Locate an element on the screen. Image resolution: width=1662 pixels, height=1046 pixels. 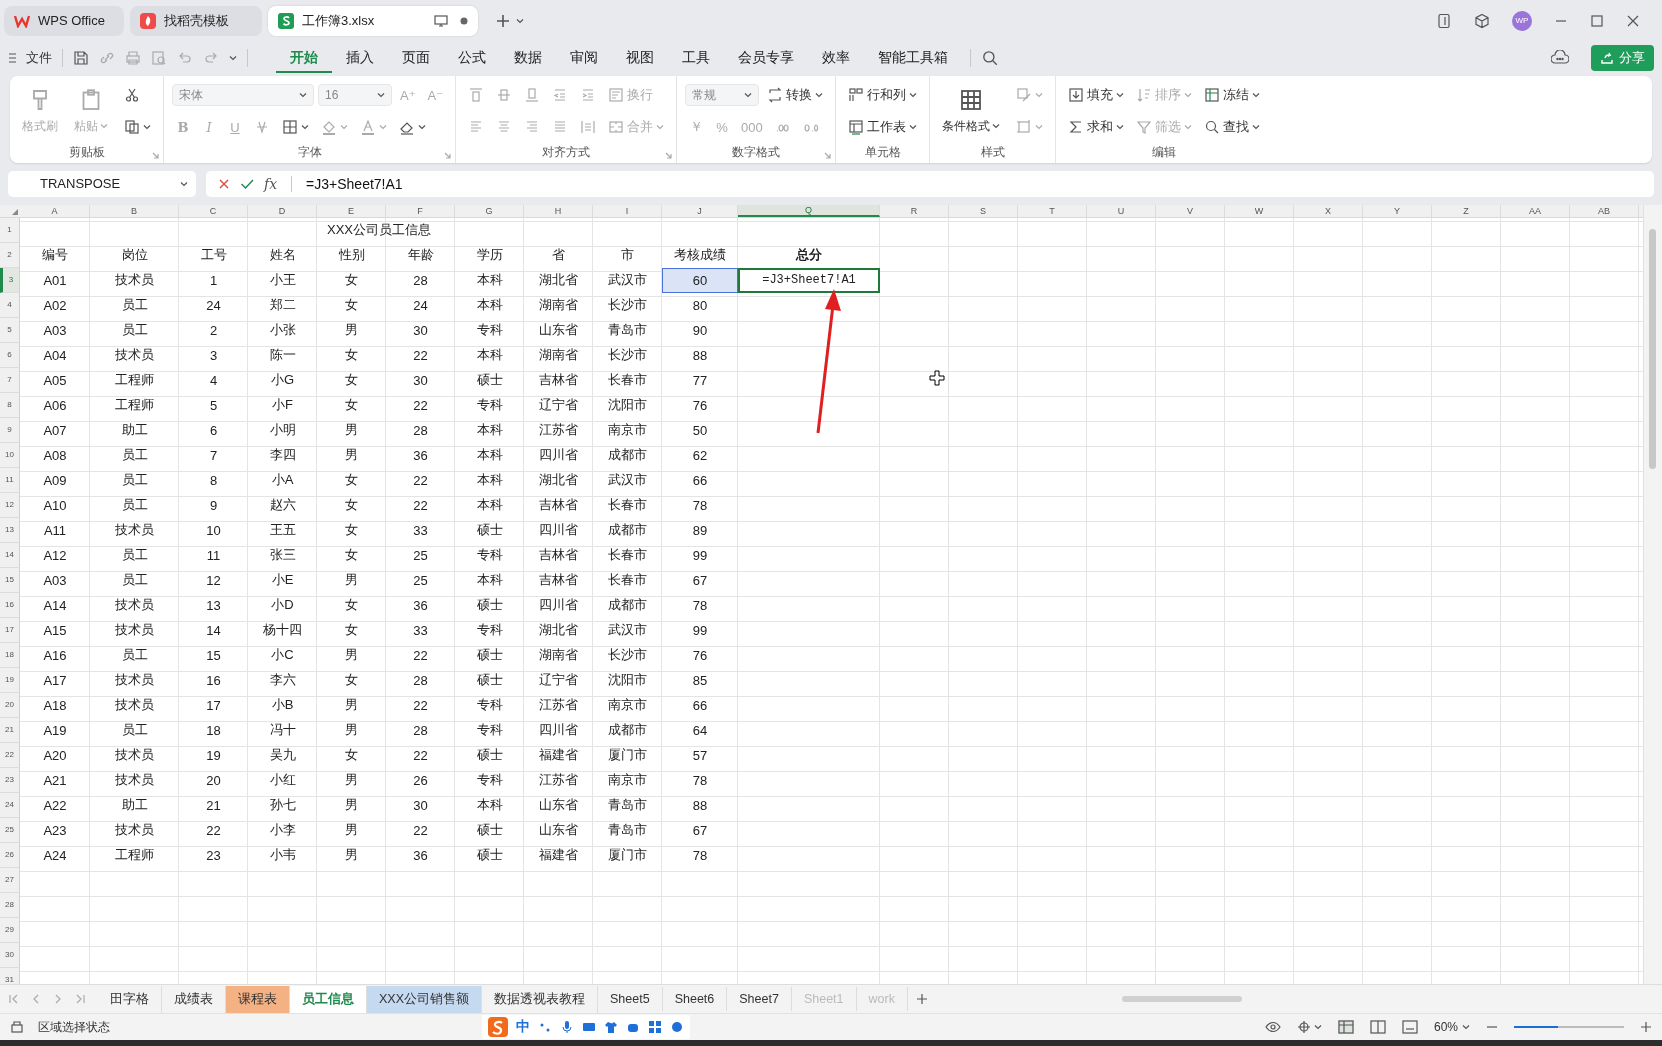
row-header: 8 is located at coordinates (10, 405).